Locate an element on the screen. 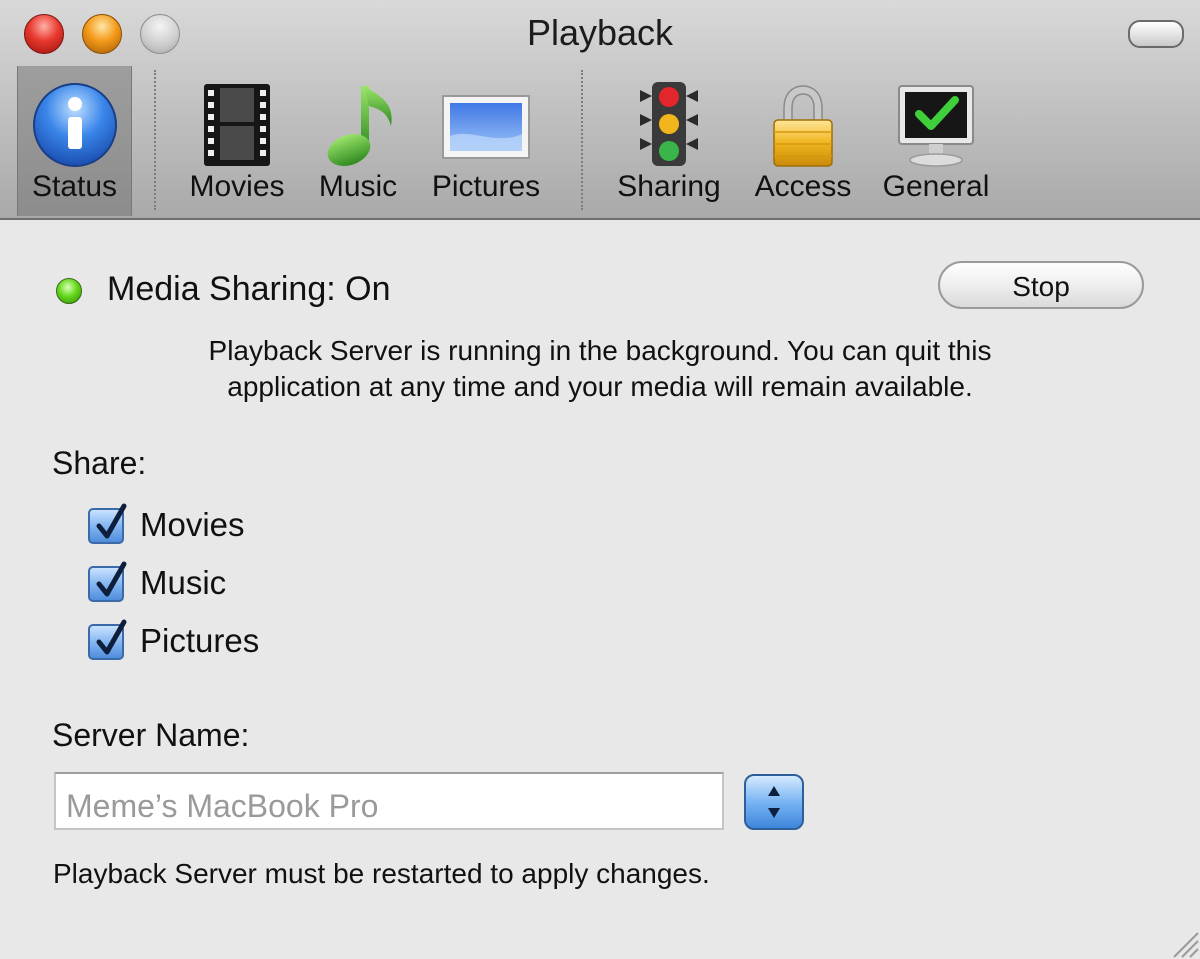 Image resolution: width=1200 pixels, height=959 pixels. checkbox-label: Movies is located at coordinates (192, 524).